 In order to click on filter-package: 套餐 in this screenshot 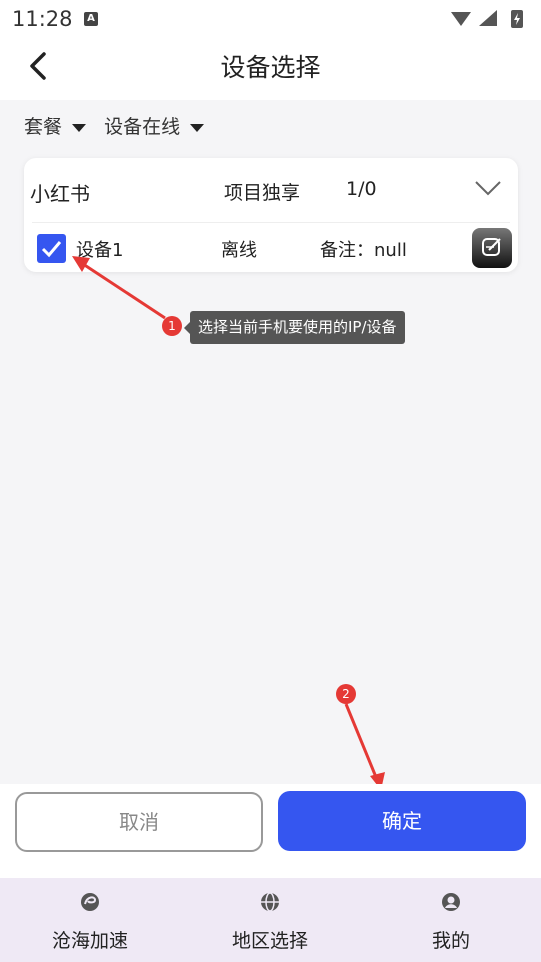, I will do `click(55, 125)`.